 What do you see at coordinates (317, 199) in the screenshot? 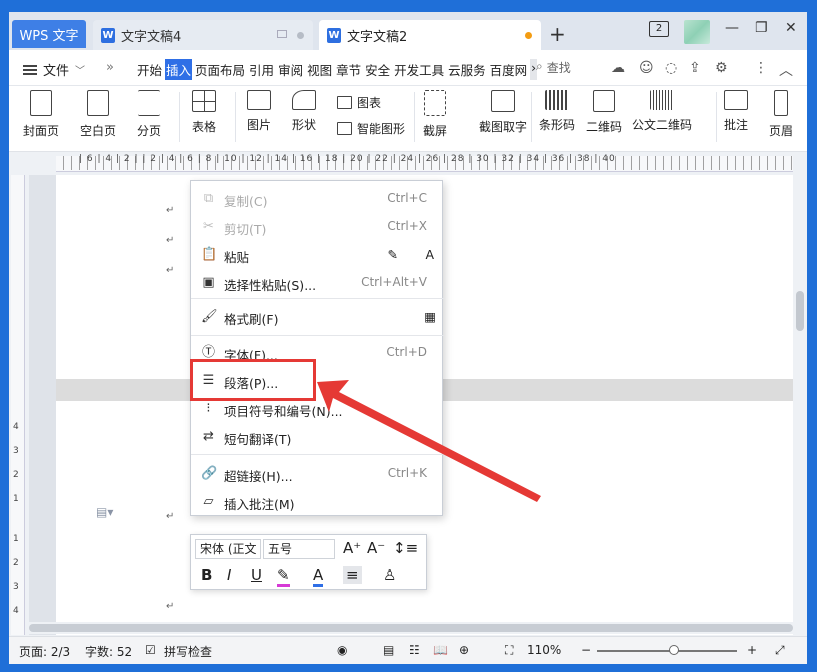
I see `menu-item-copy: ⧉ 复制(C) Ctrl+C` at bounding box center [317, 199].